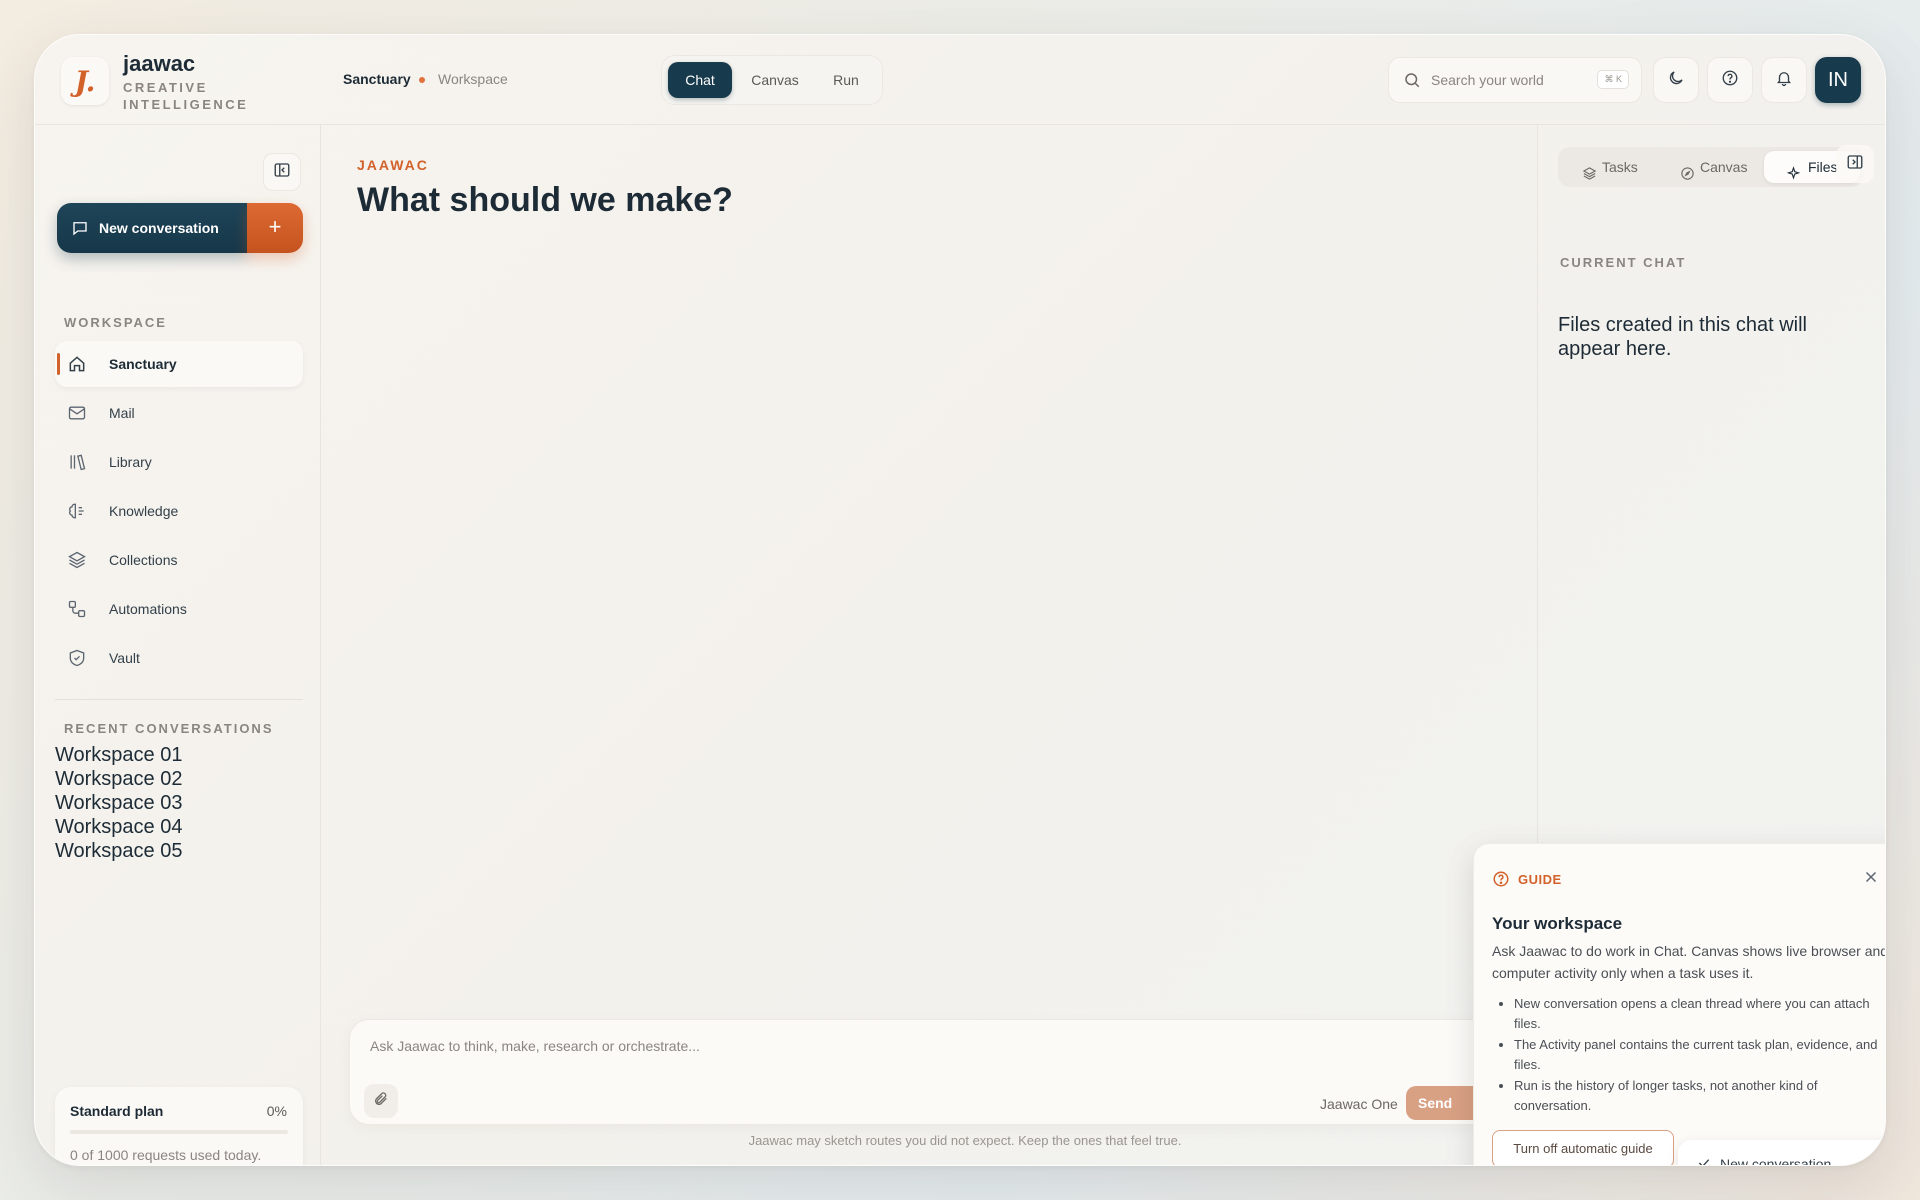 Image resolution: width=1920 pixels, height=1200 pixels. I want to click on moon-icon, so click(1676, 80).